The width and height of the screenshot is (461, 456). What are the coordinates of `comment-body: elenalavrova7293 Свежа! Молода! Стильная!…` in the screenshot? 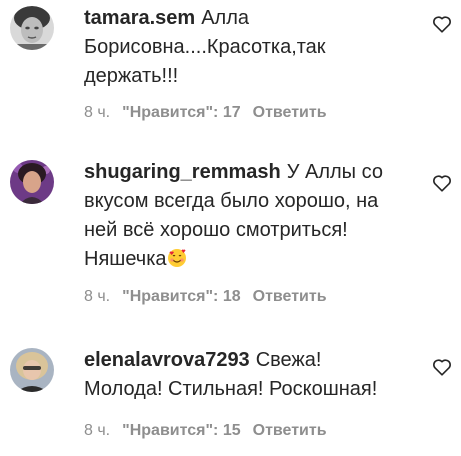 It's located at (244, 375).